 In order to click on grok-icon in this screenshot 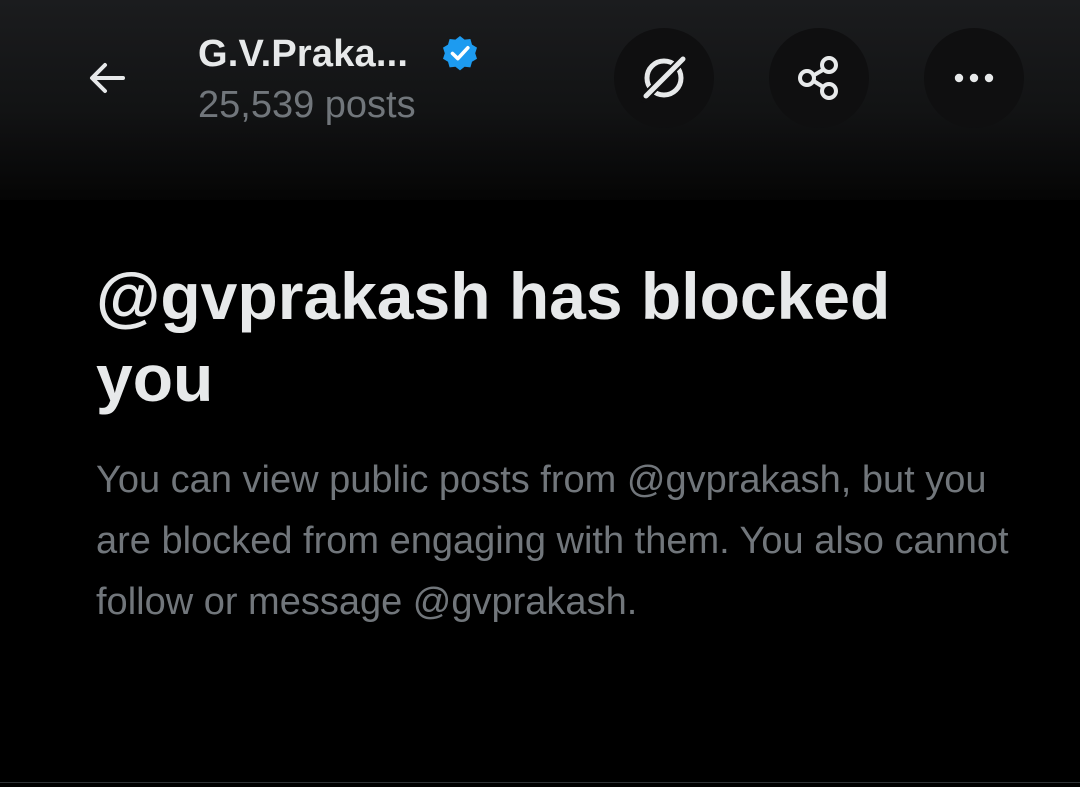, I will do `click(664, 78)`.